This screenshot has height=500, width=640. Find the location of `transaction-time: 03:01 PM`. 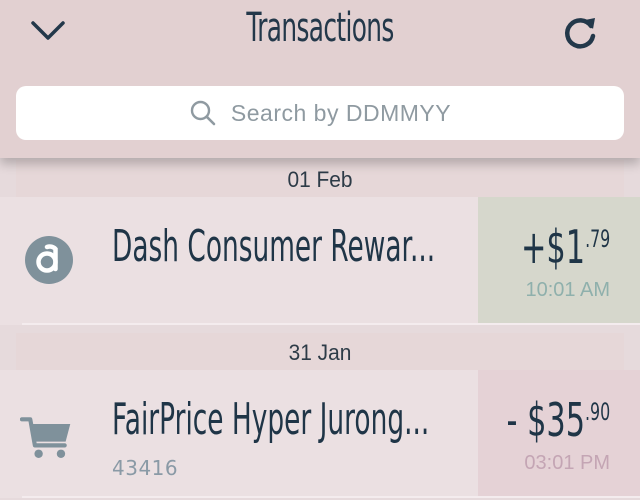

transaction-time: 03:01 PM is located at coordinates (567, 463).